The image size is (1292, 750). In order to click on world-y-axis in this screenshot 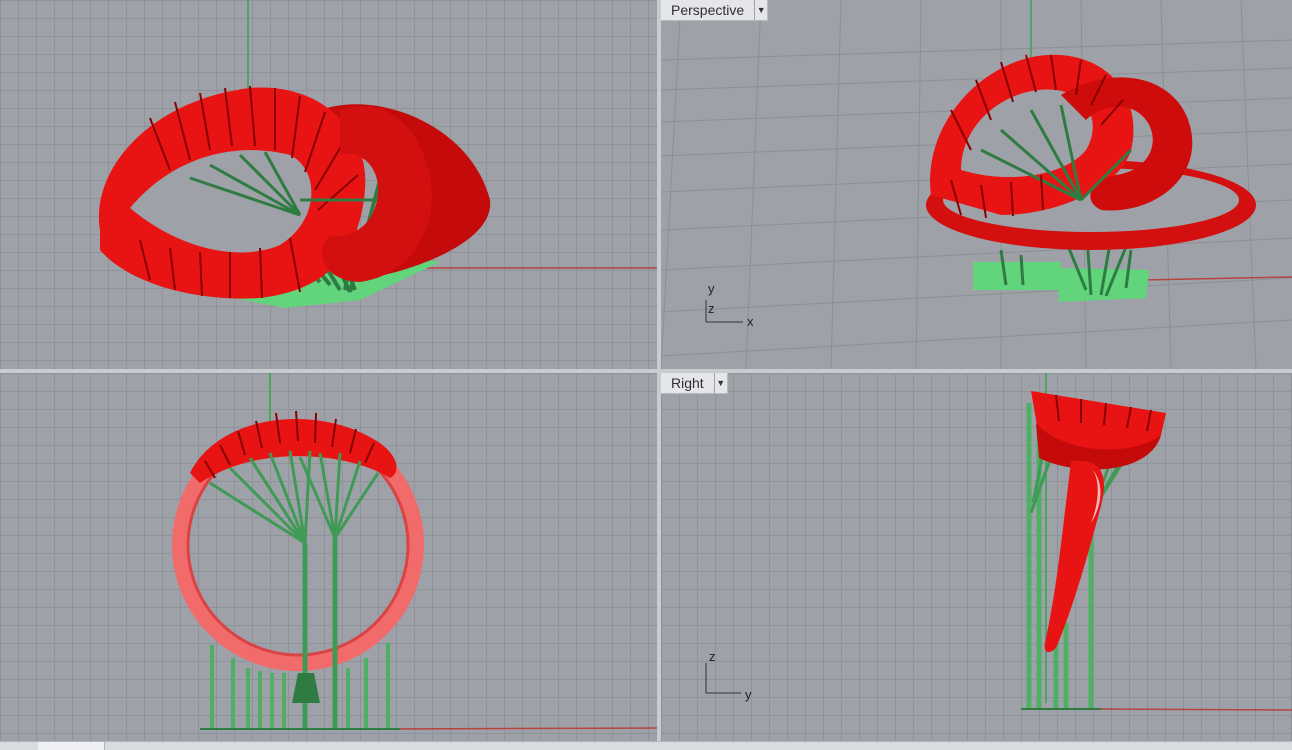, I will do `click(1196, 709)`.